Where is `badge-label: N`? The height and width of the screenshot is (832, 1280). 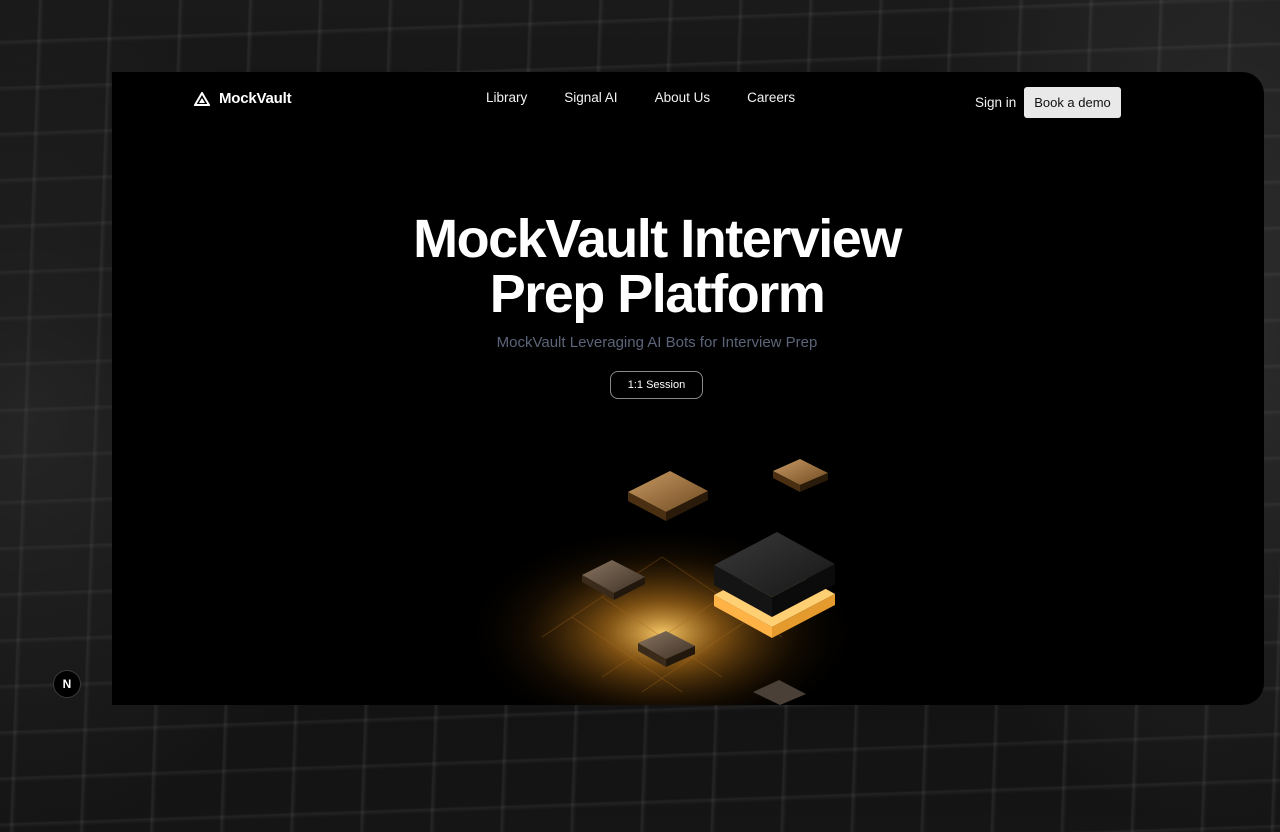 badge-label: N is located at coordinates (67, 684).